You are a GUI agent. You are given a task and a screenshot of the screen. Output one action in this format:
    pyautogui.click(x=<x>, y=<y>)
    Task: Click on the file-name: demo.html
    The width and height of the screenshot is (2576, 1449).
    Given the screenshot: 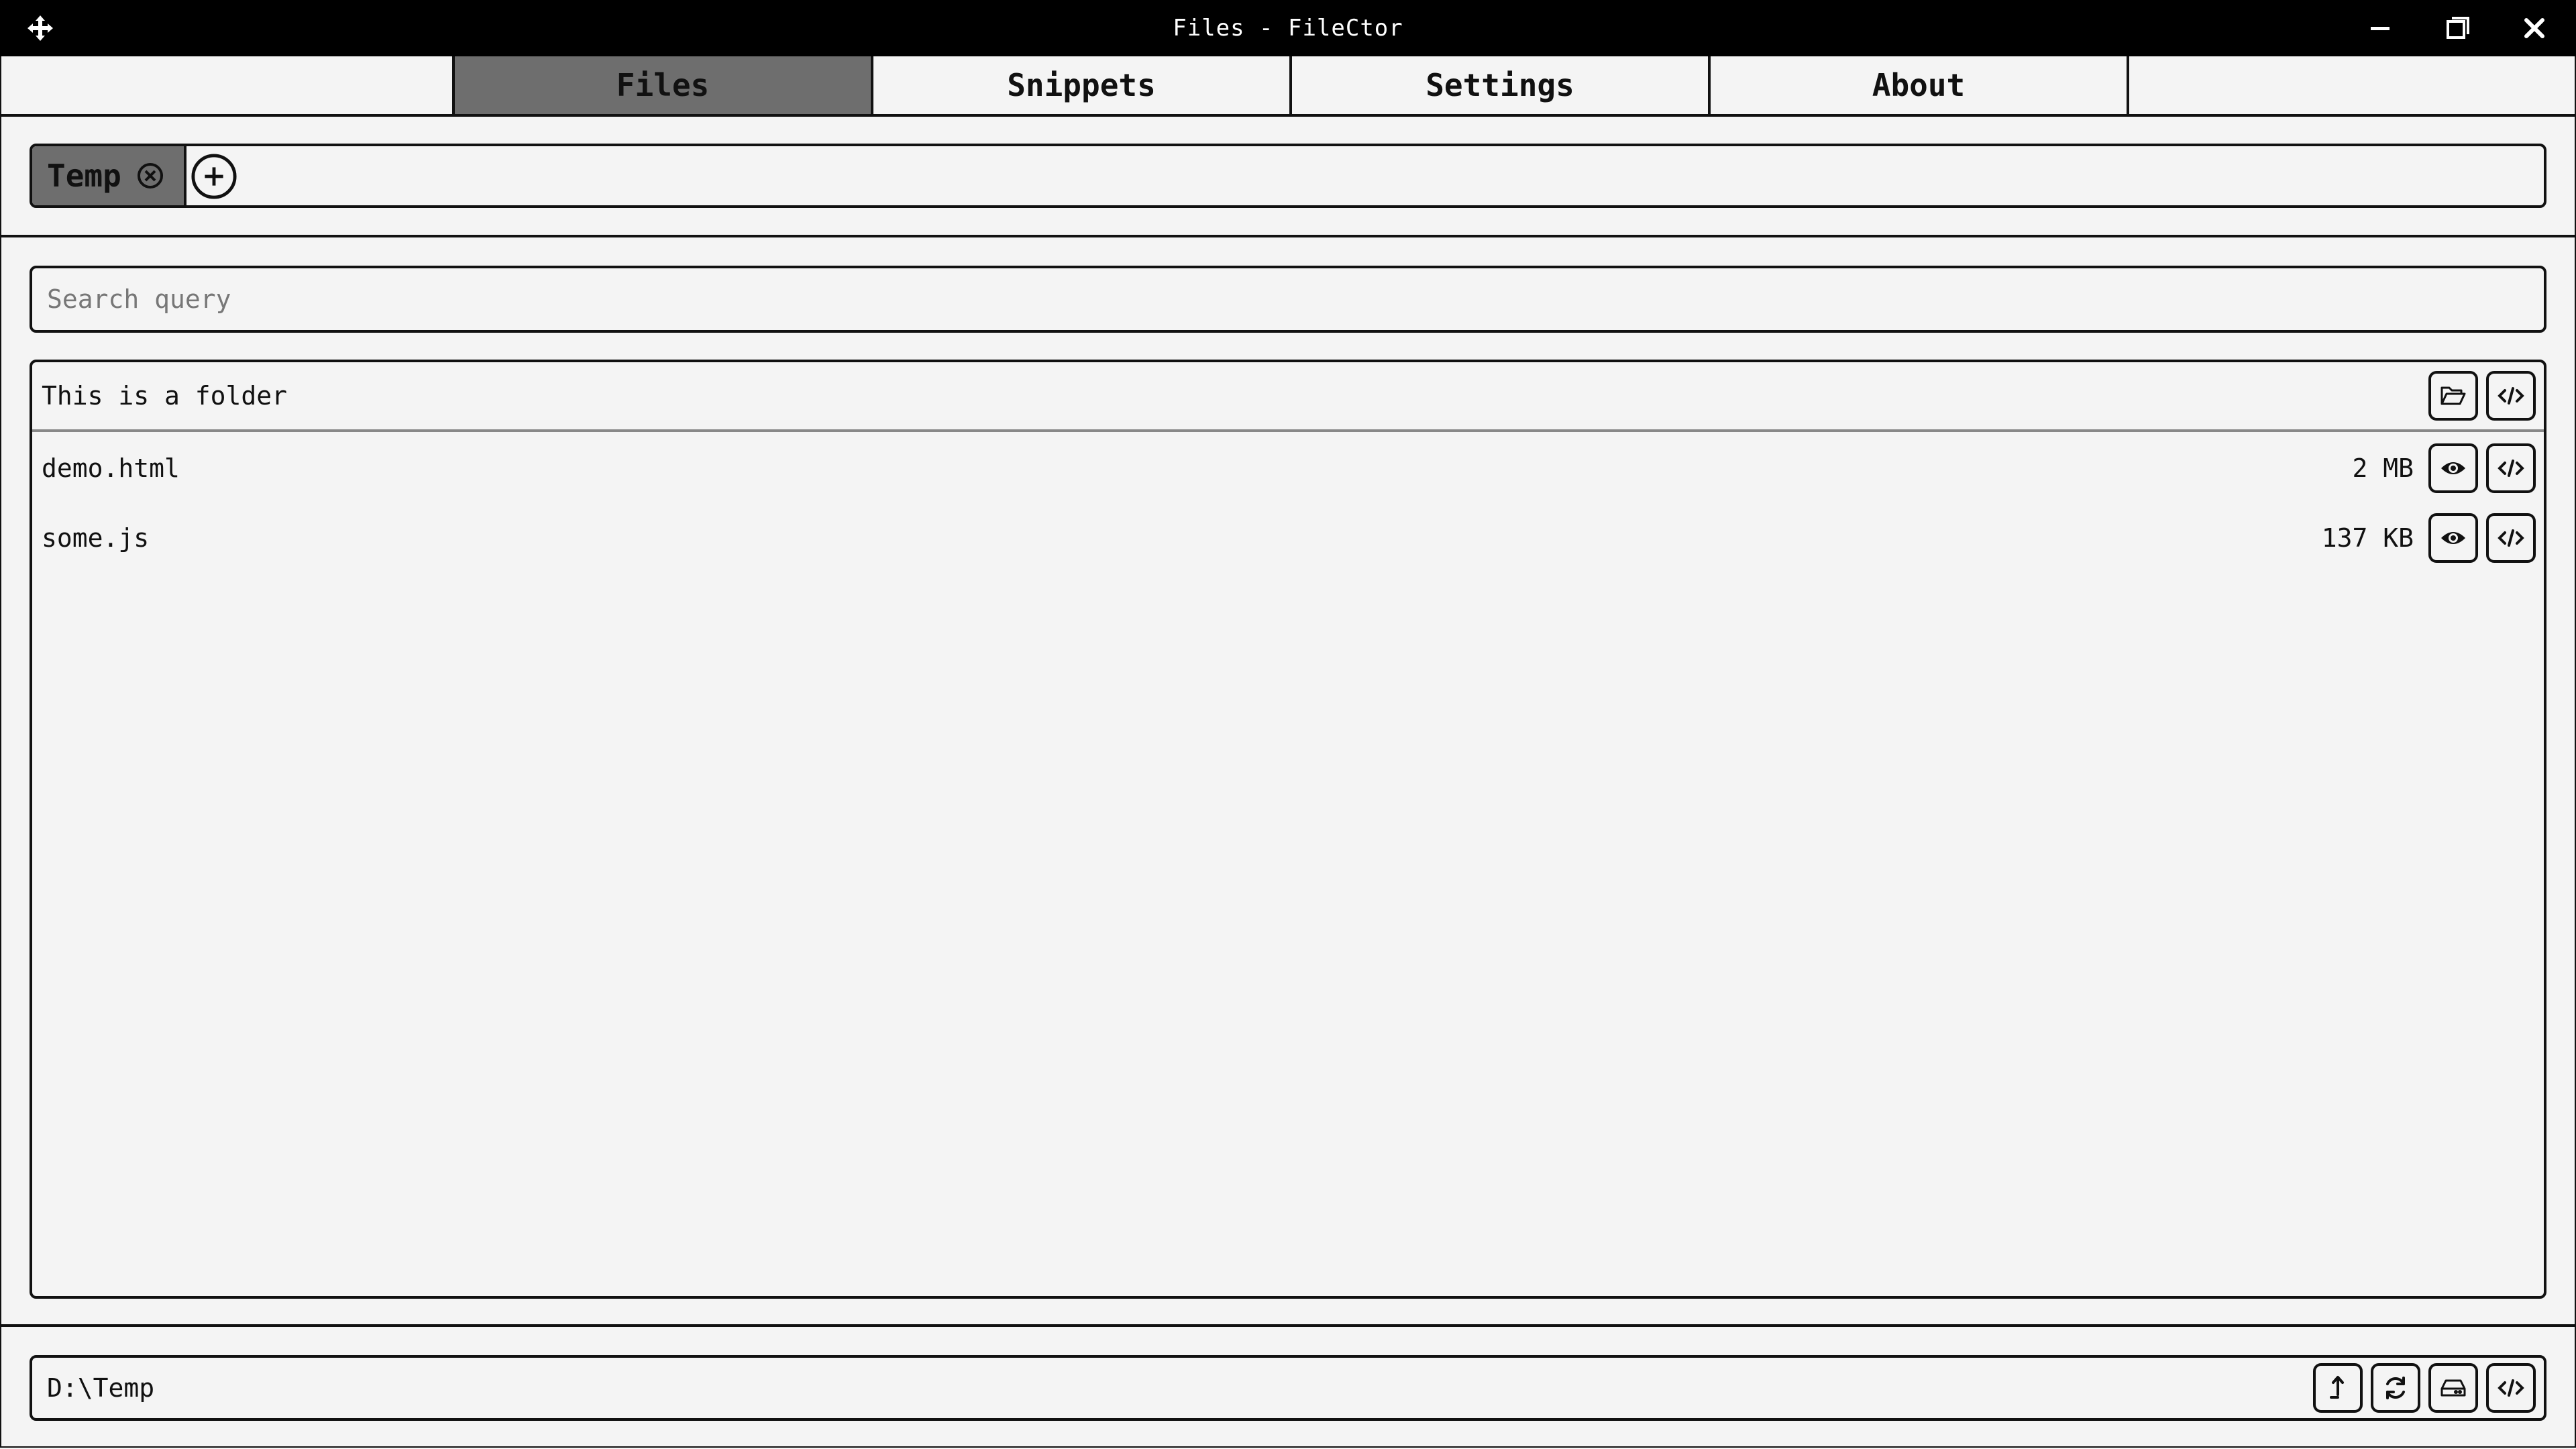 What is the action you would take?
    pyautogui.click(x=111, y=468)
    